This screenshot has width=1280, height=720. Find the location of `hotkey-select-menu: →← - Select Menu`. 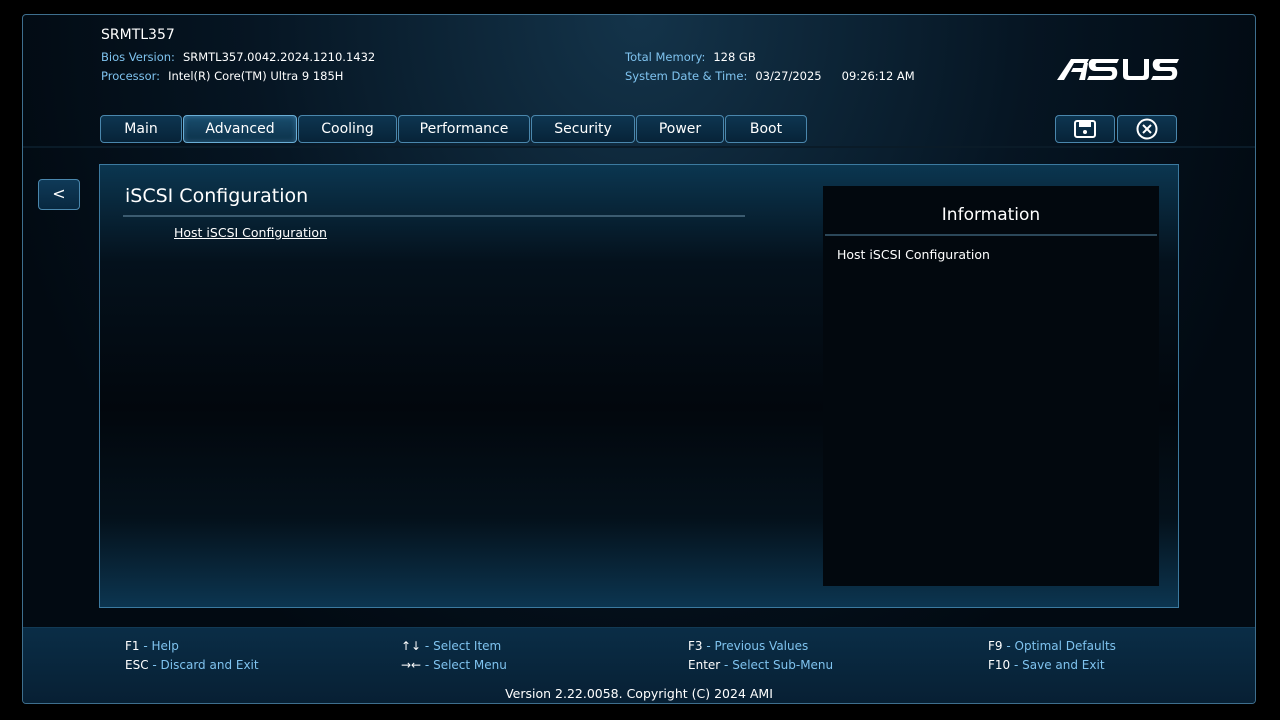

hotkey-select-menu: →← - Select Menu is located at coordinates (454, 665).